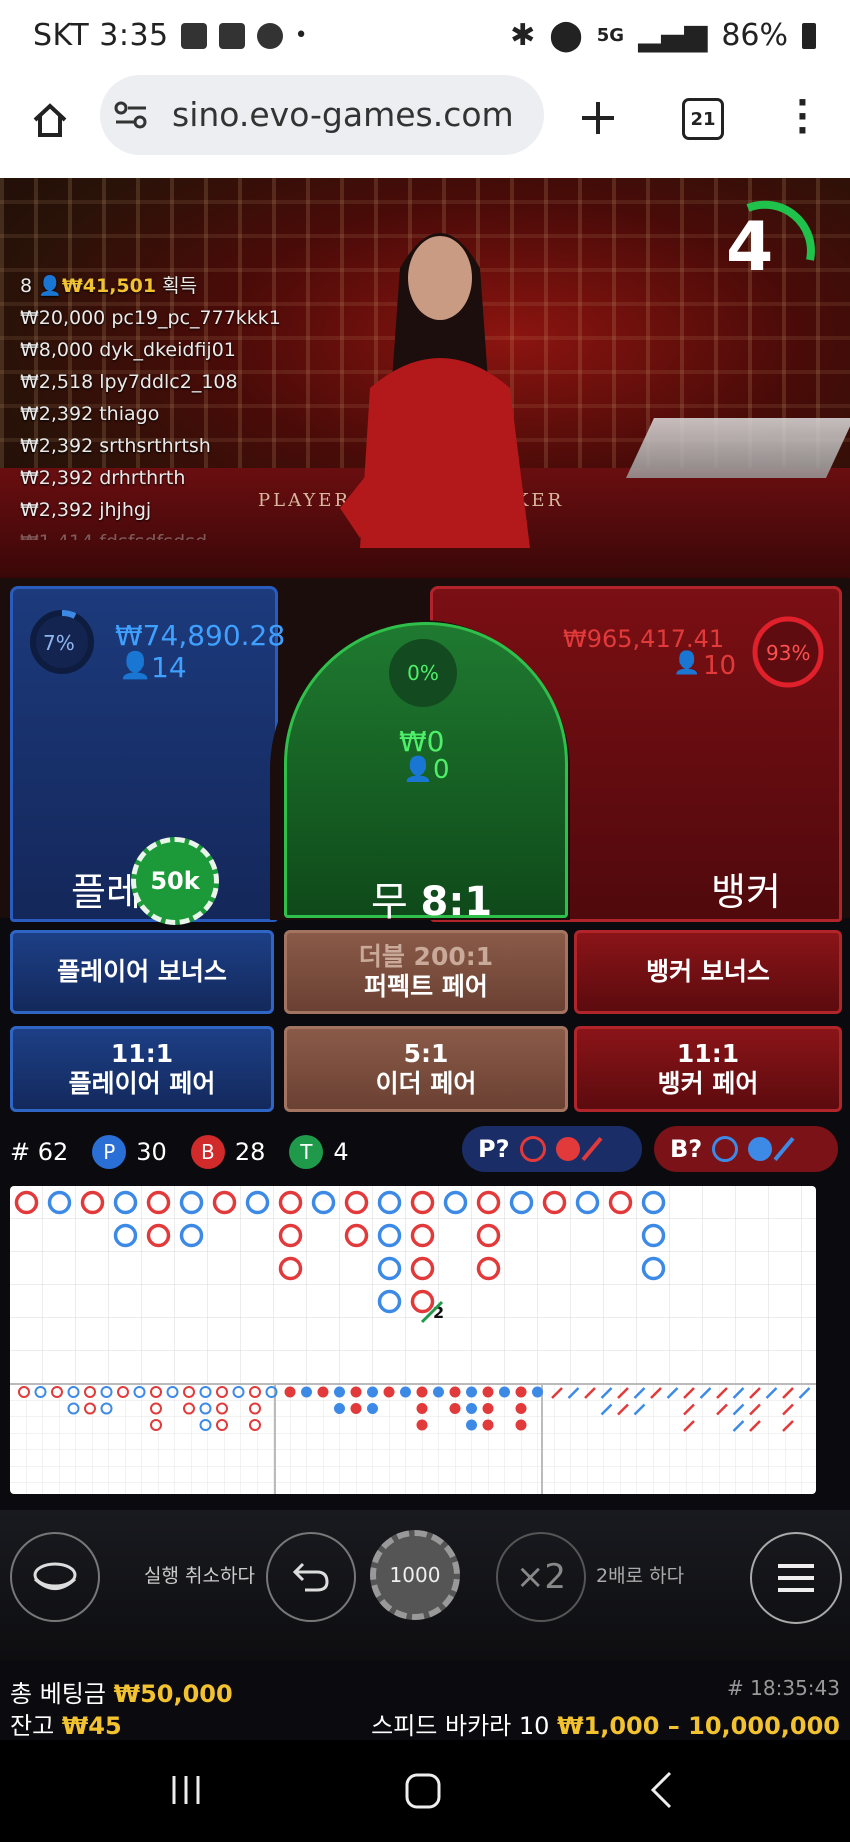 Image resolution: width=850 pixels, height=1842 pixels. I want to click on talk-icon, so click(269, 35).